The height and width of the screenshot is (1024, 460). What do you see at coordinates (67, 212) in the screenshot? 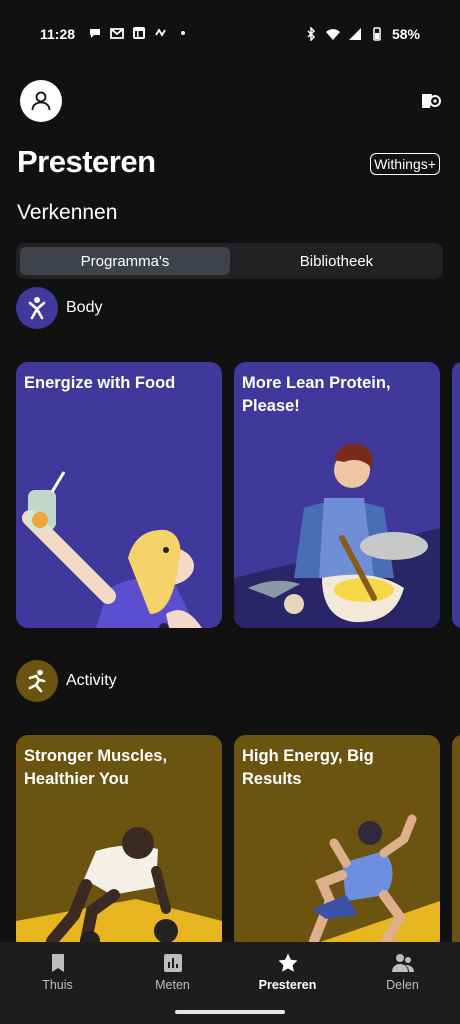
I see `section-title-explore: Verkennen` at bounding box center [67, 212].